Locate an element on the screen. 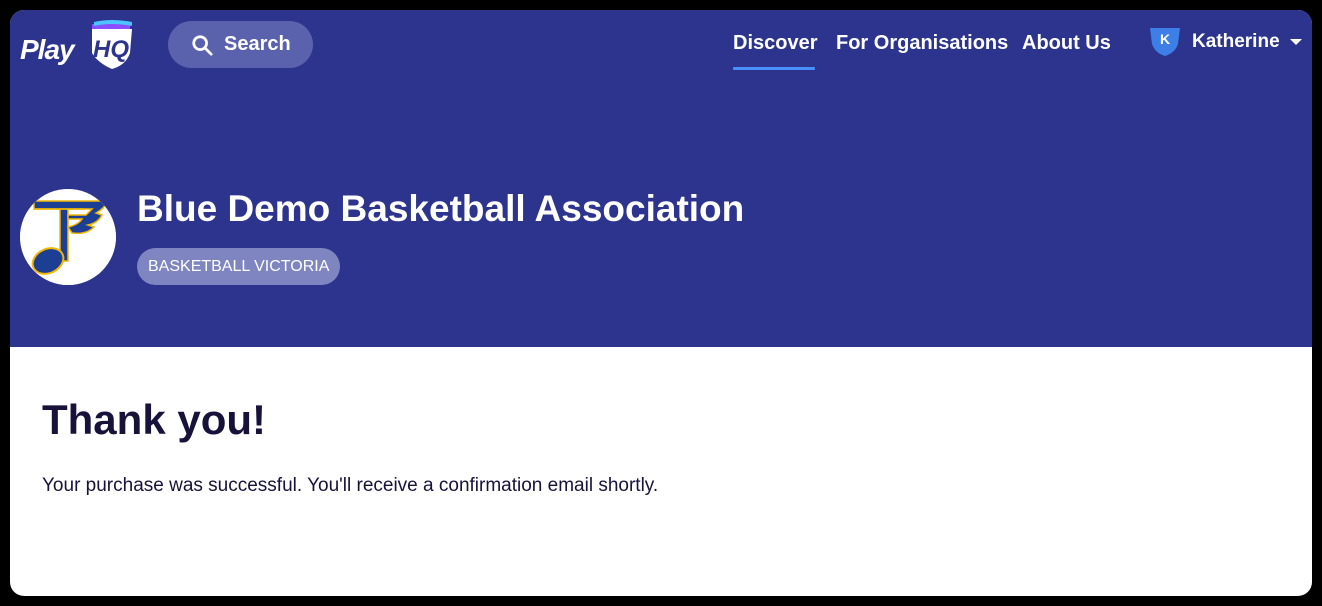 The width and height of the screenshot is (1322, 606). logo-hq-text: HQ is located at coordinates (111, 49).